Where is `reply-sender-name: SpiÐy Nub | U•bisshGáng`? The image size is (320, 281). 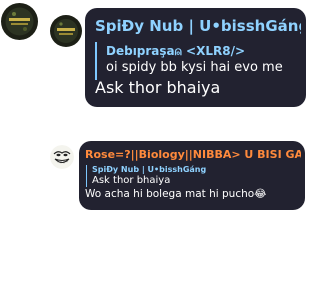 reply-sender-name: SpiÐy Nub | U•bisshGáng is located at coordinates (149, 169).